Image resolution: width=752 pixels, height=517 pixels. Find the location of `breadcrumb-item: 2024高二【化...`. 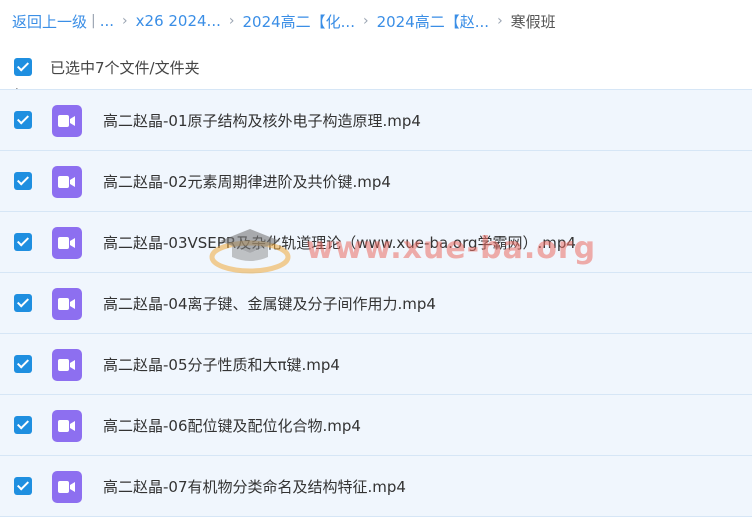

breadcrumb-item: 2024高二【化... is located at coordinates (298, 21).